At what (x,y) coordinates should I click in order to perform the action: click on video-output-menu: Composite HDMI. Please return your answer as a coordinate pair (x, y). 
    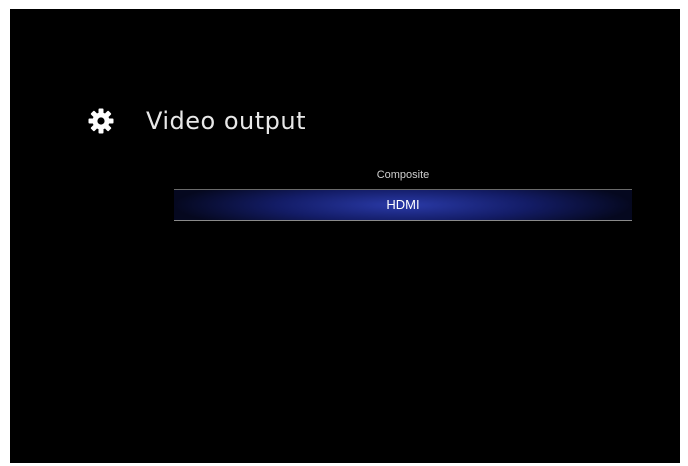
    Looking at the image, I should click on (403, 191).